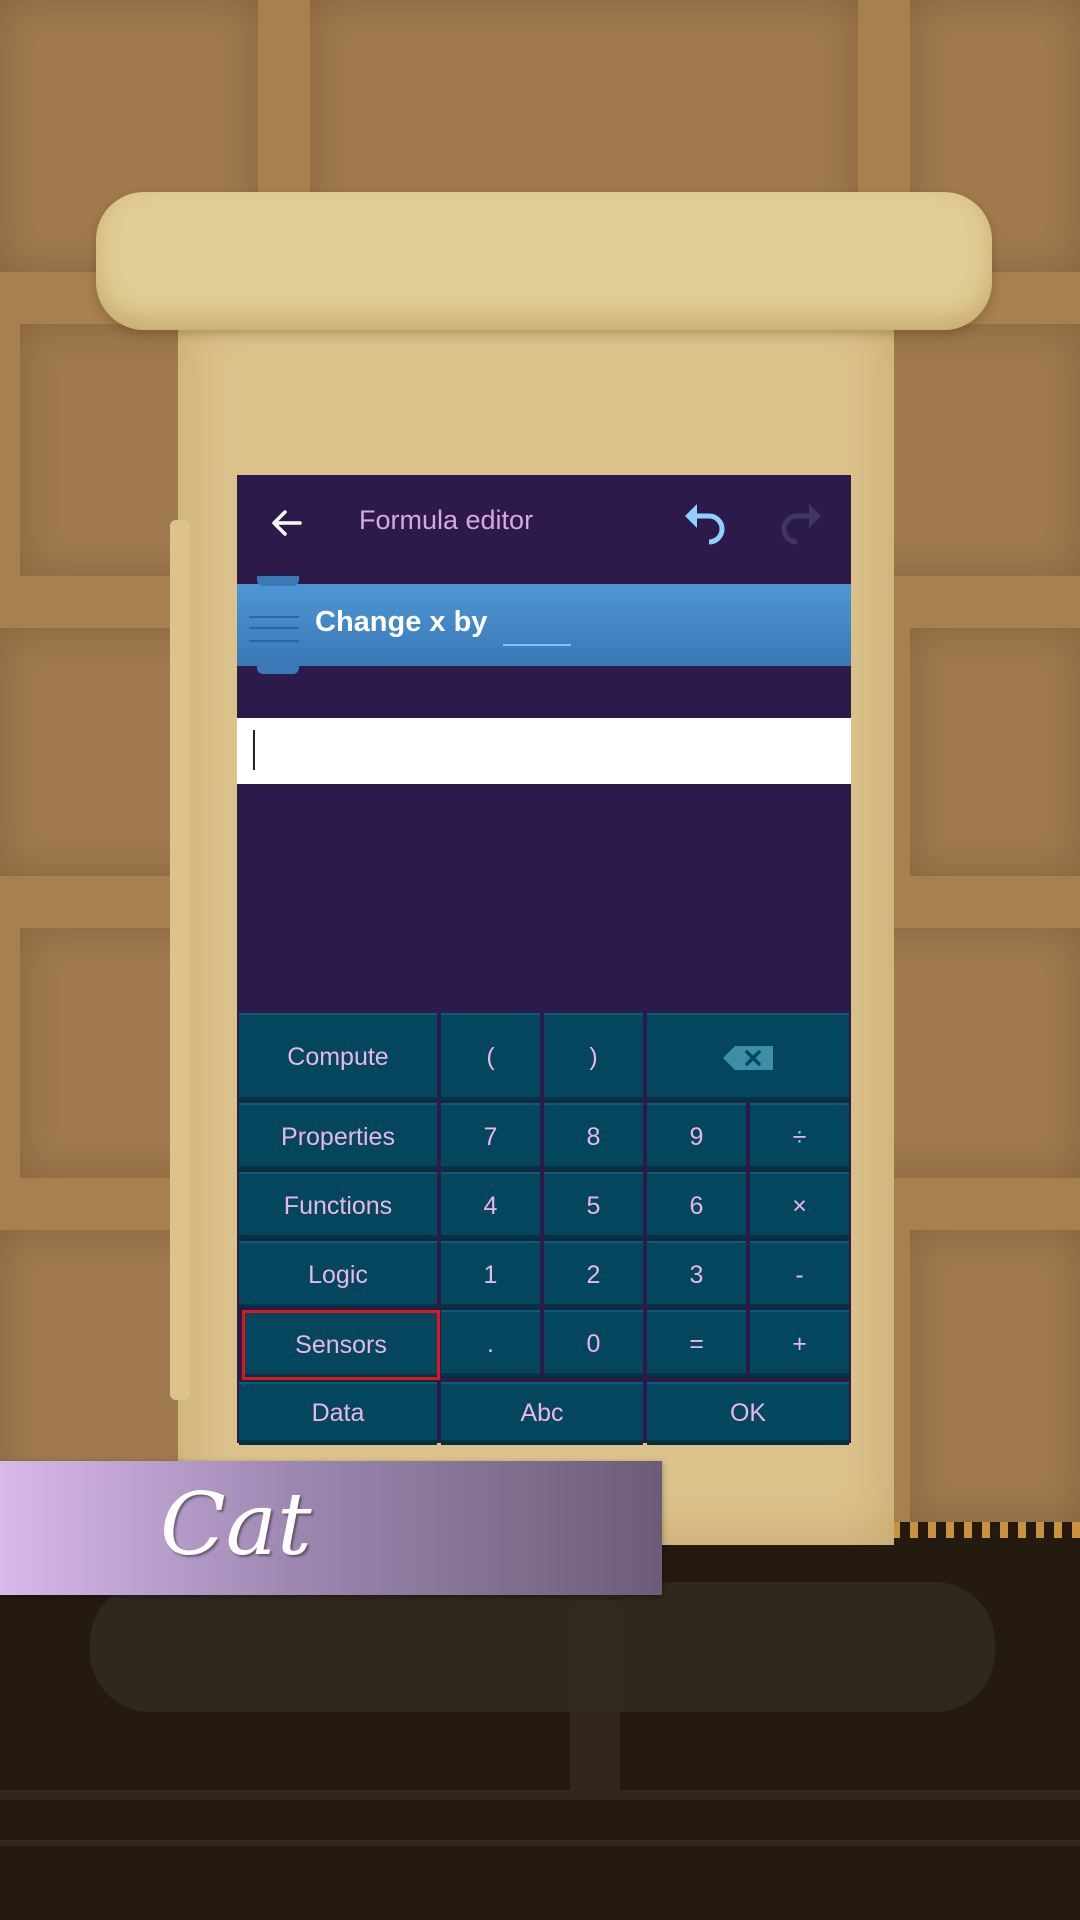  I want to click on scroll-roll-bottom, so click(542, 1647).